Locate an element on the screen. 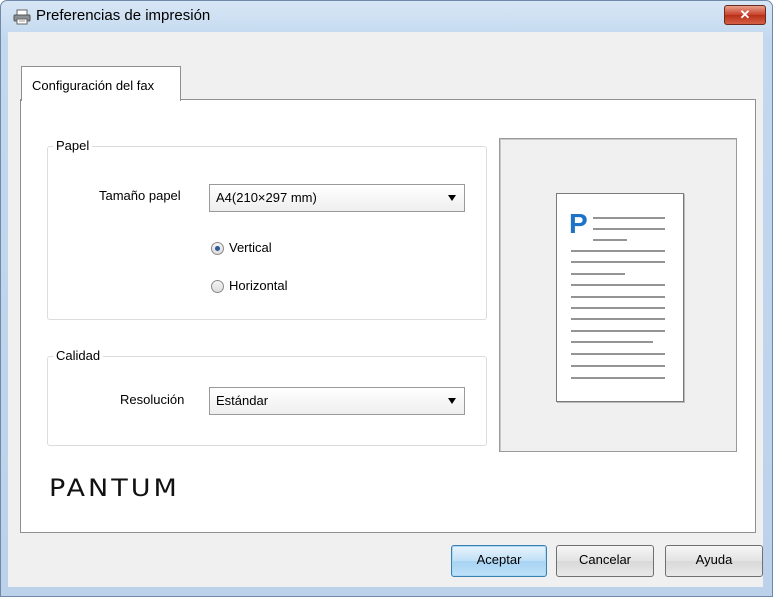 This screenshot has height=597, width=773. cancel-button-label: Cancelar is located at coordinates (605, 559).